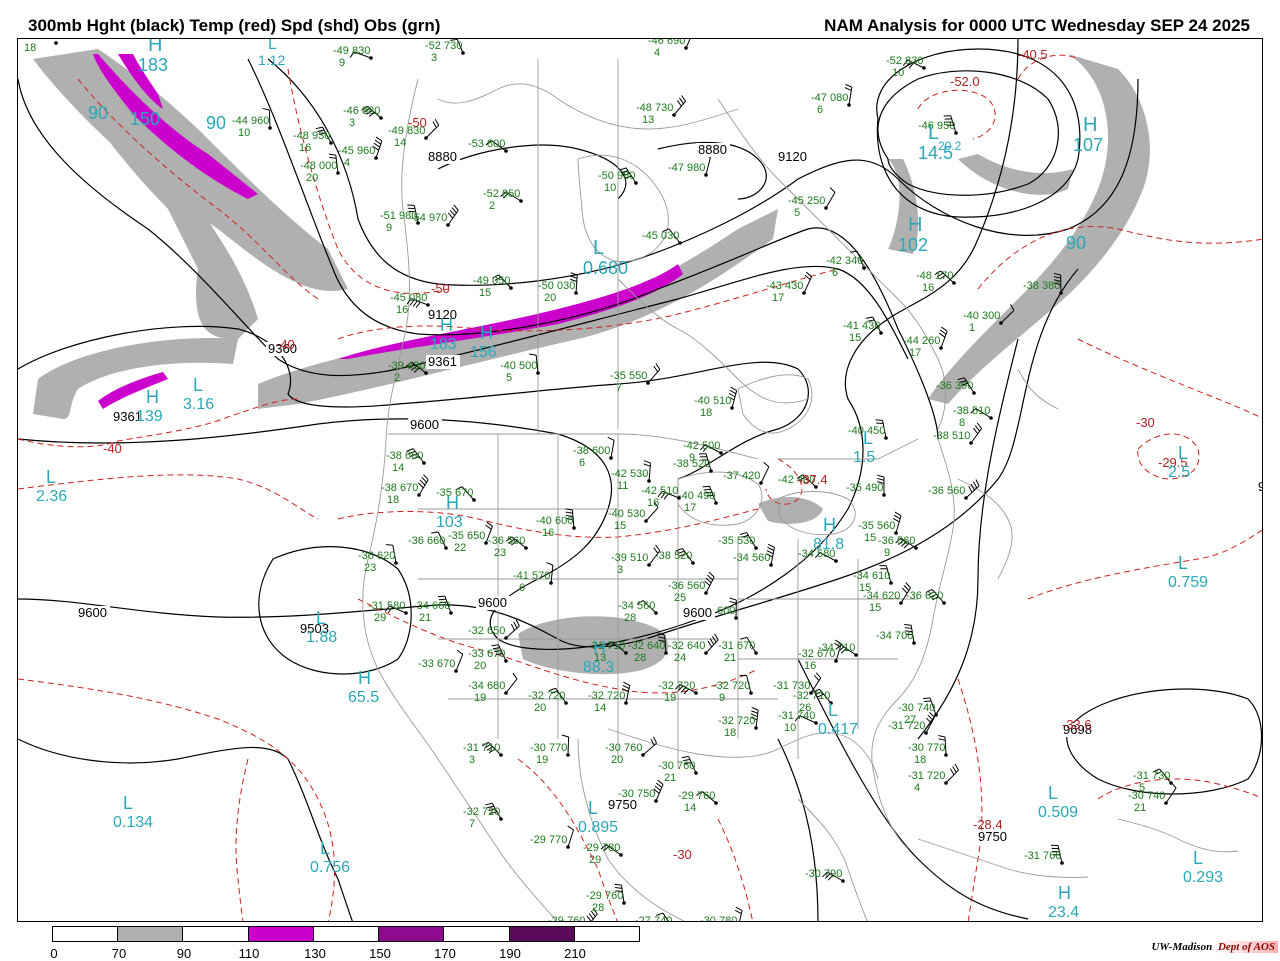 Image resolution: width=1280 pixels, height=961 pixels. What do you see at coordinates (686, 168) in the screenshot?
I see `observation-temp-height: -47 980` at bounding box center [686, 168].